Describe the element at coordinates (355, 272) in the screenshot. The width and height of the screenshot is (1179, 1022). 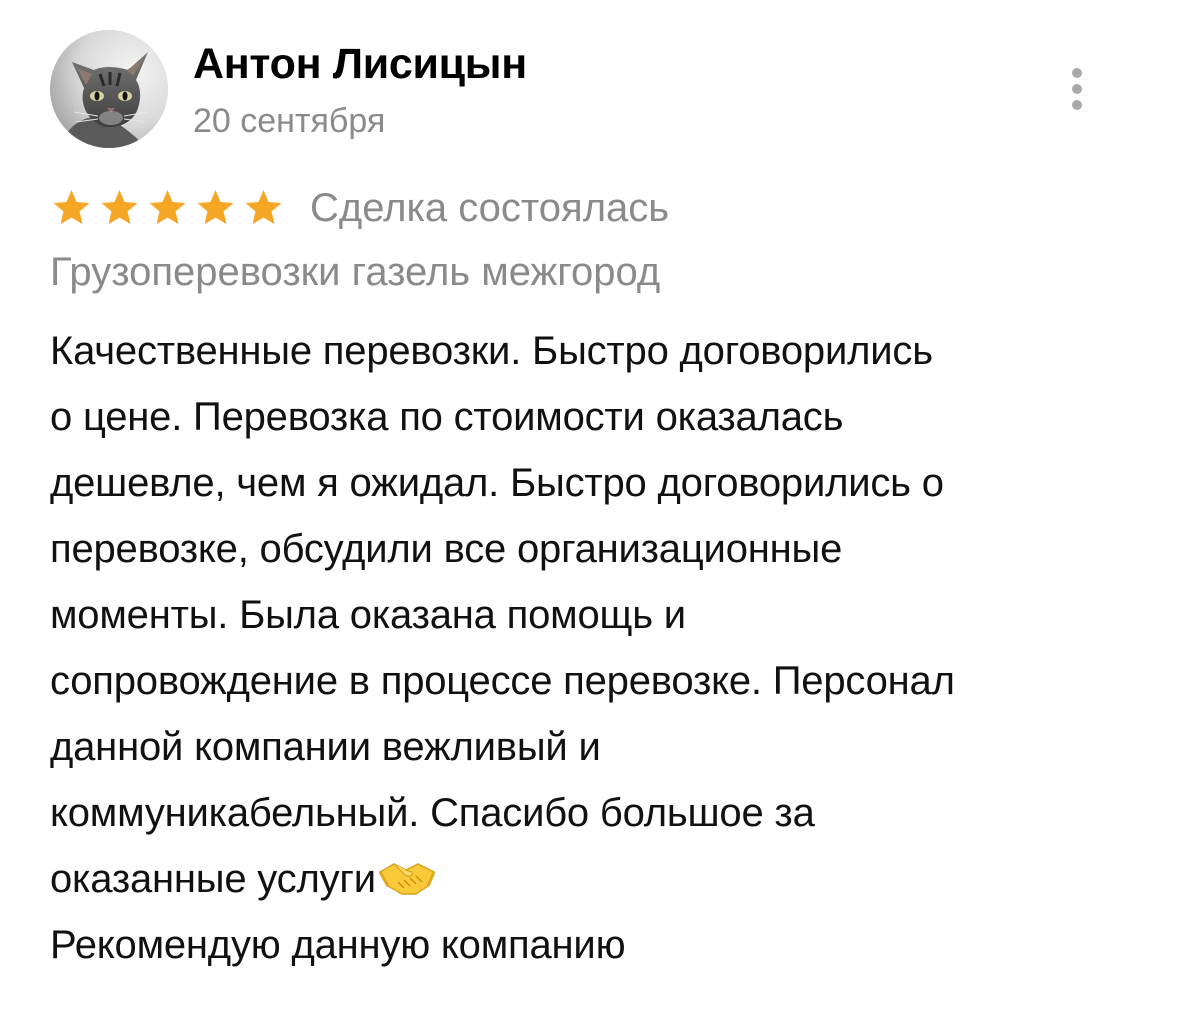
I see `service-title: Грузоперевозки газель межгород` at that location.